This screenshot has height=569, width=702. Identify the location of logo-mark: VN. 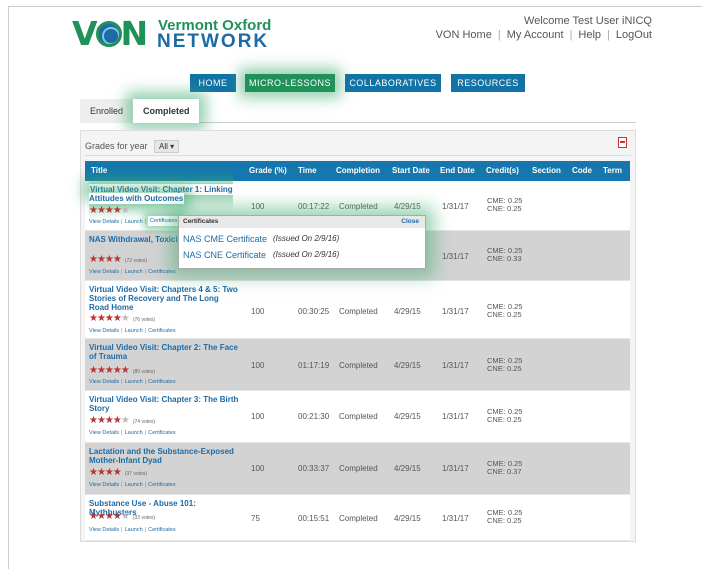
(110, 33).